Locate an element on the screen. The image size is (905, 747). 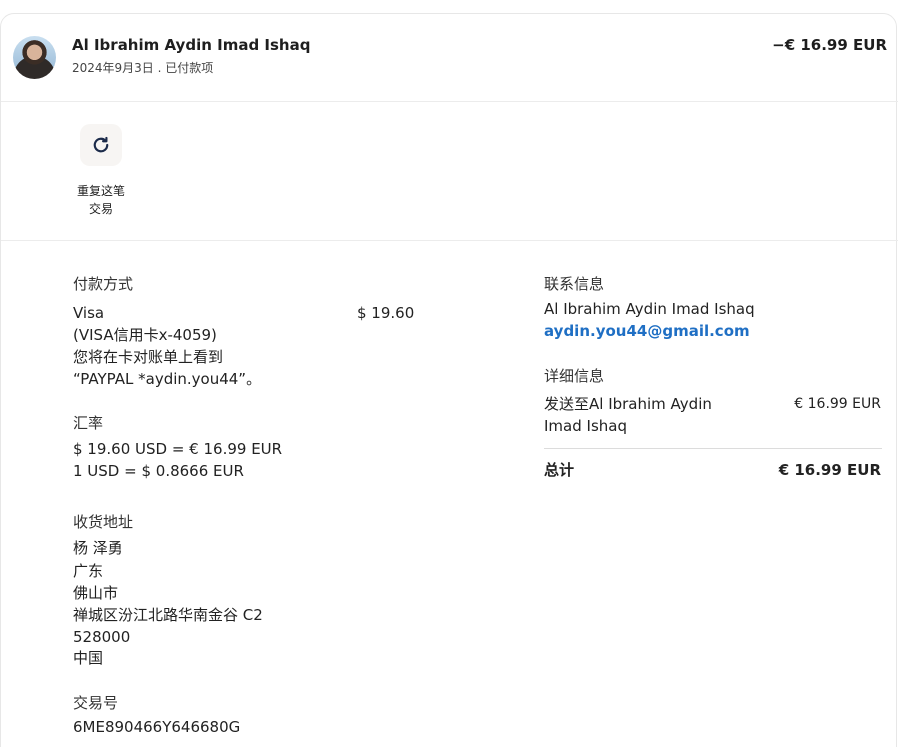
contact-info-heading: 联系信息 is located at coordinates (574, 284).